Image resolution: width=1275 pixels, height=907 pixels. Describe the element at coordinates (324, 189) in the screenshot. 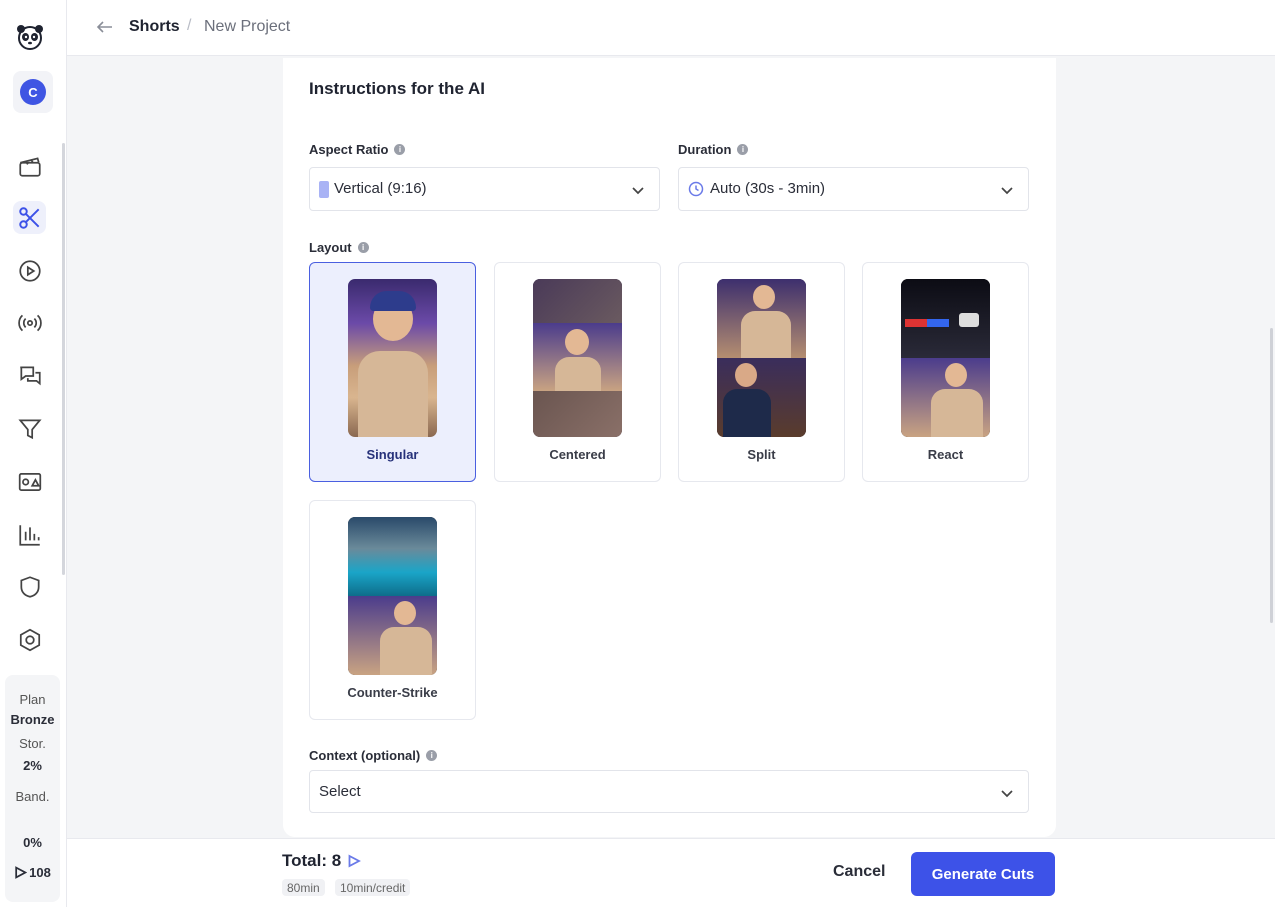

I see `vertical-ratio-icon` at that location.